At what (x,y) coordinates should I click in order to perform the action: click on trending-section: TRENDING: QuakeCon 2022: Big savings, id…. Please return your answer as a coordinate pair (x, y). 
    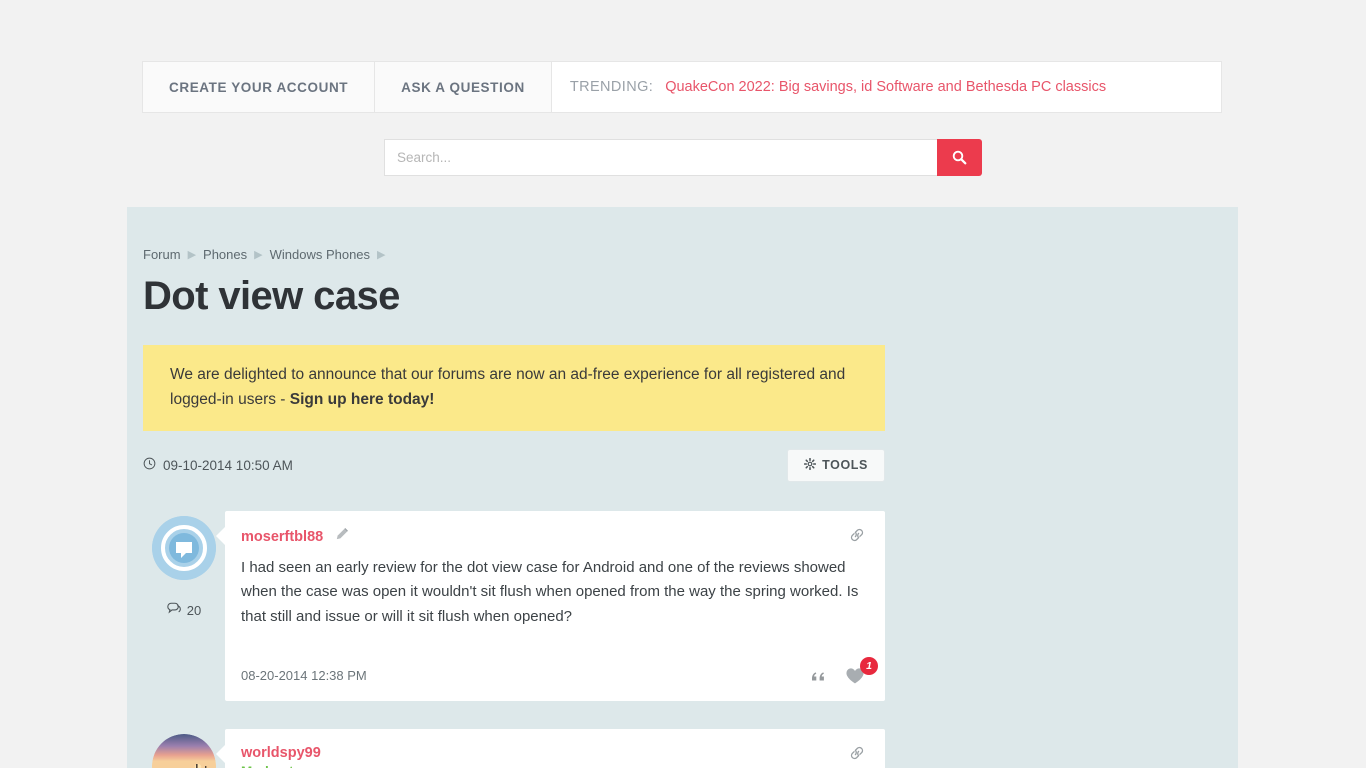
    Looking at the image, I should click on (886, 87).